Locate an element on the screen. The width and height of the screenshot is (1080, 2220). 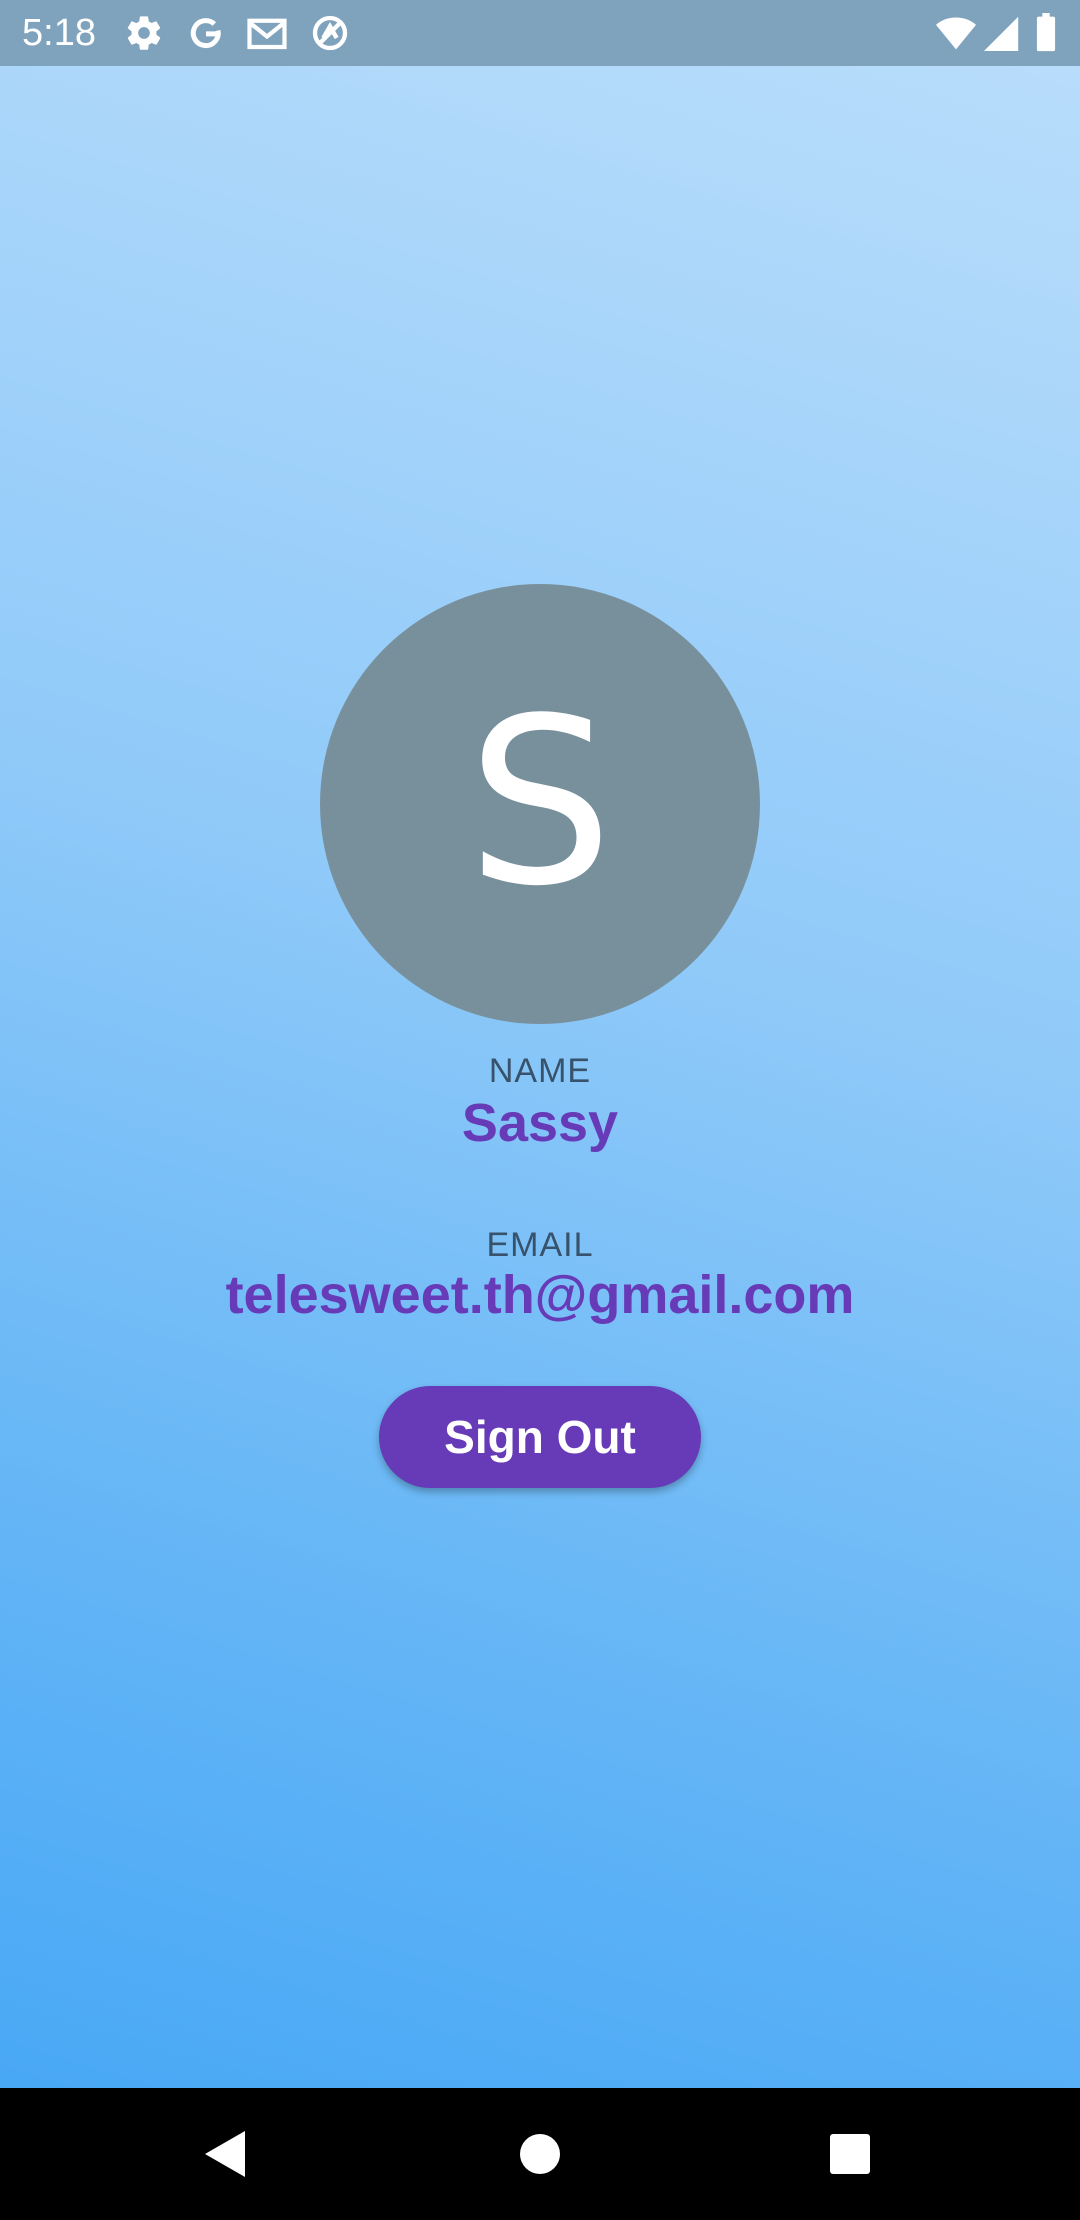
avatar-initial: S is located at coordinates (540, 803).